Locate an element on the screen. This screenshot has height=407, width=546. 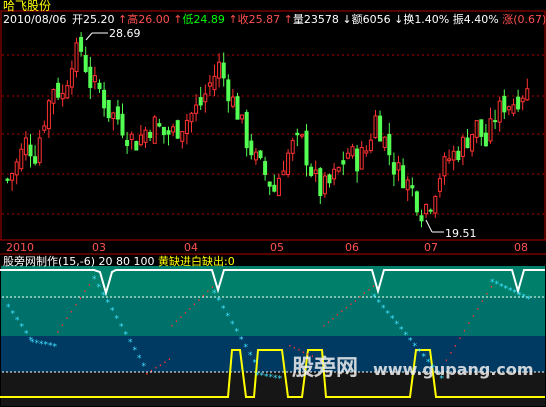
low-label: 低 is located at coordinates (188, 19).